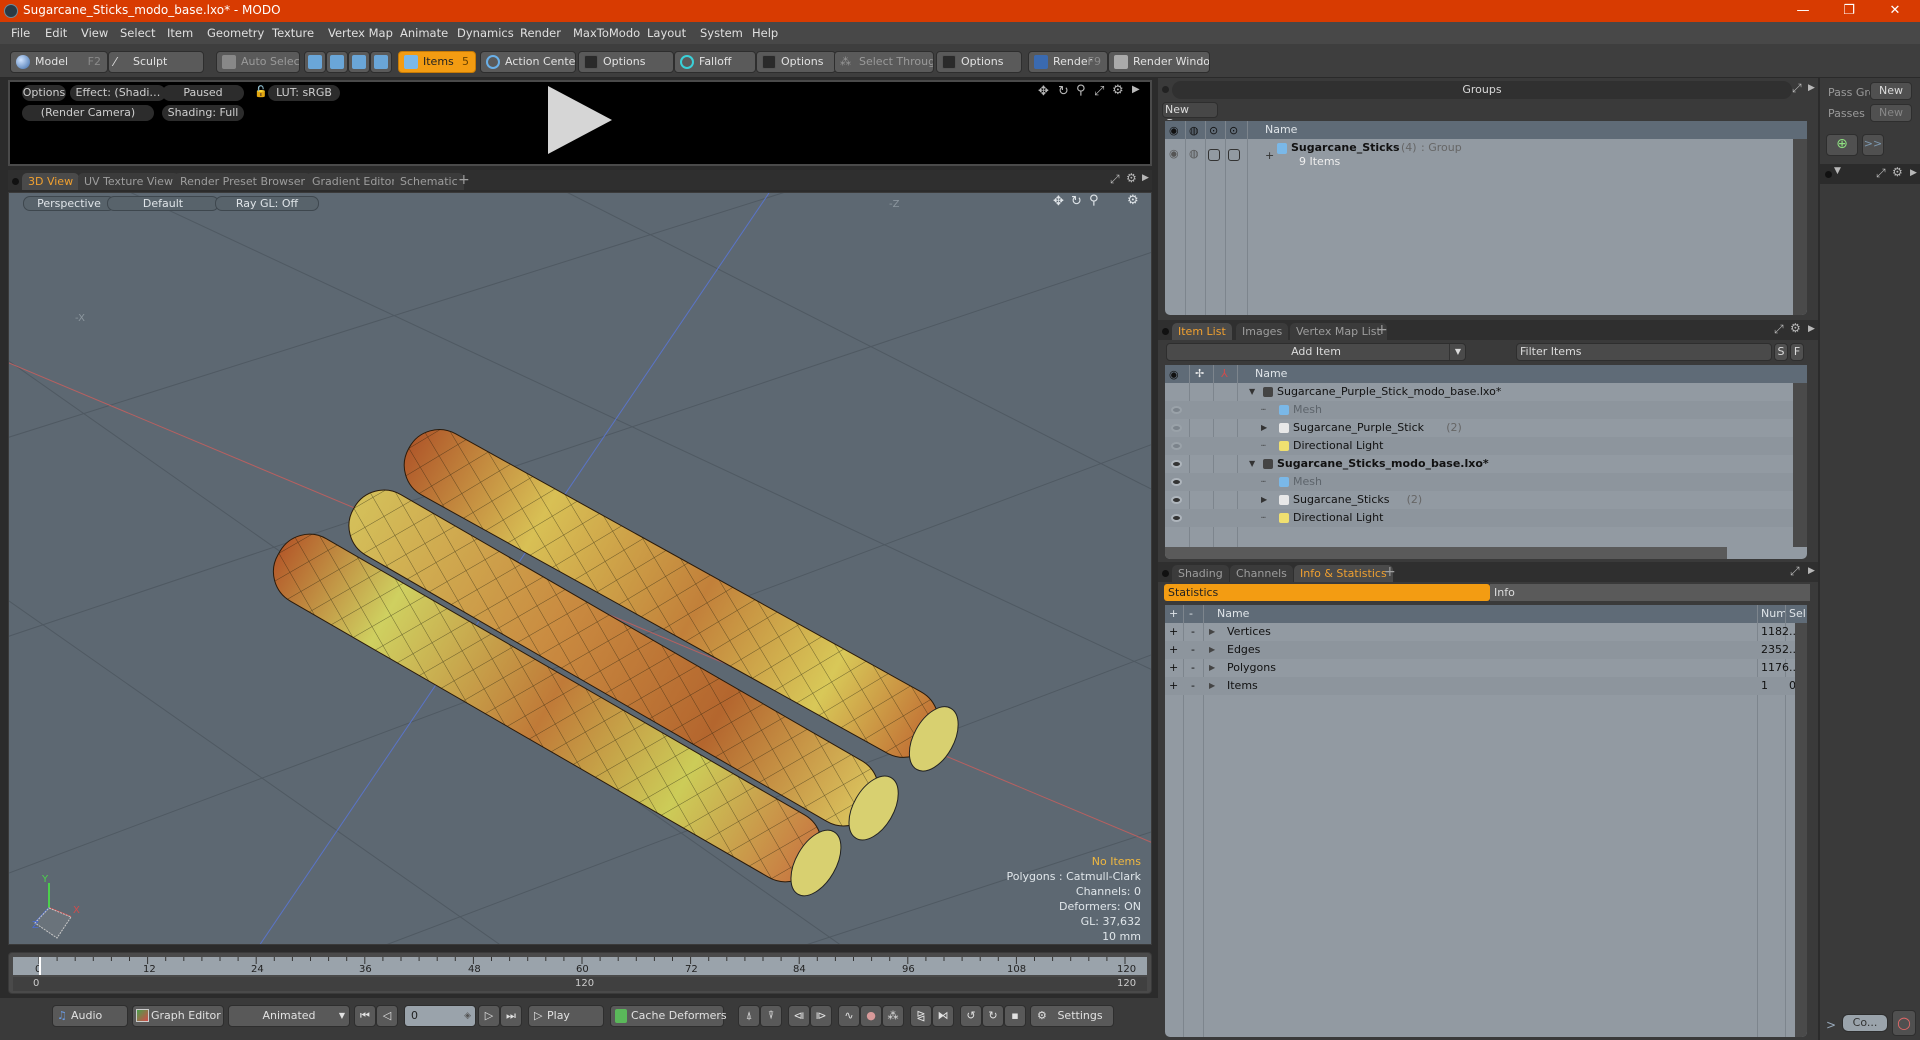 This screenshot has height=1040, width=1920. I want to click on lut-dropdown: LUT: sRGB, so click(304, 93).